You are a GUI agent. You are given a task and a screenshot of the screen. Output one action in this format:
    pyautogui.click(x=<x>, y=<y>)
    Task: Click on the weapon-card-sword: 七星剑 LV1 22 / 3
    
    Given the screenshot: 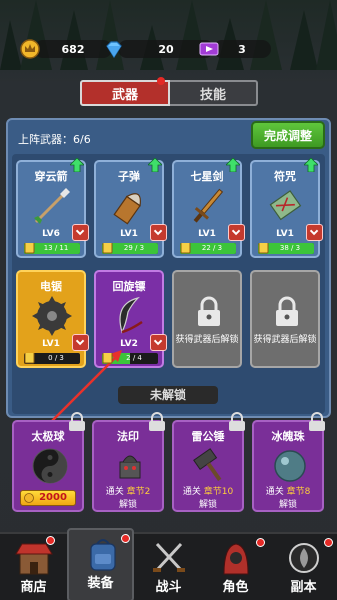 What is the action you would take?
    pyautogui.click(x=208, y=208)
    